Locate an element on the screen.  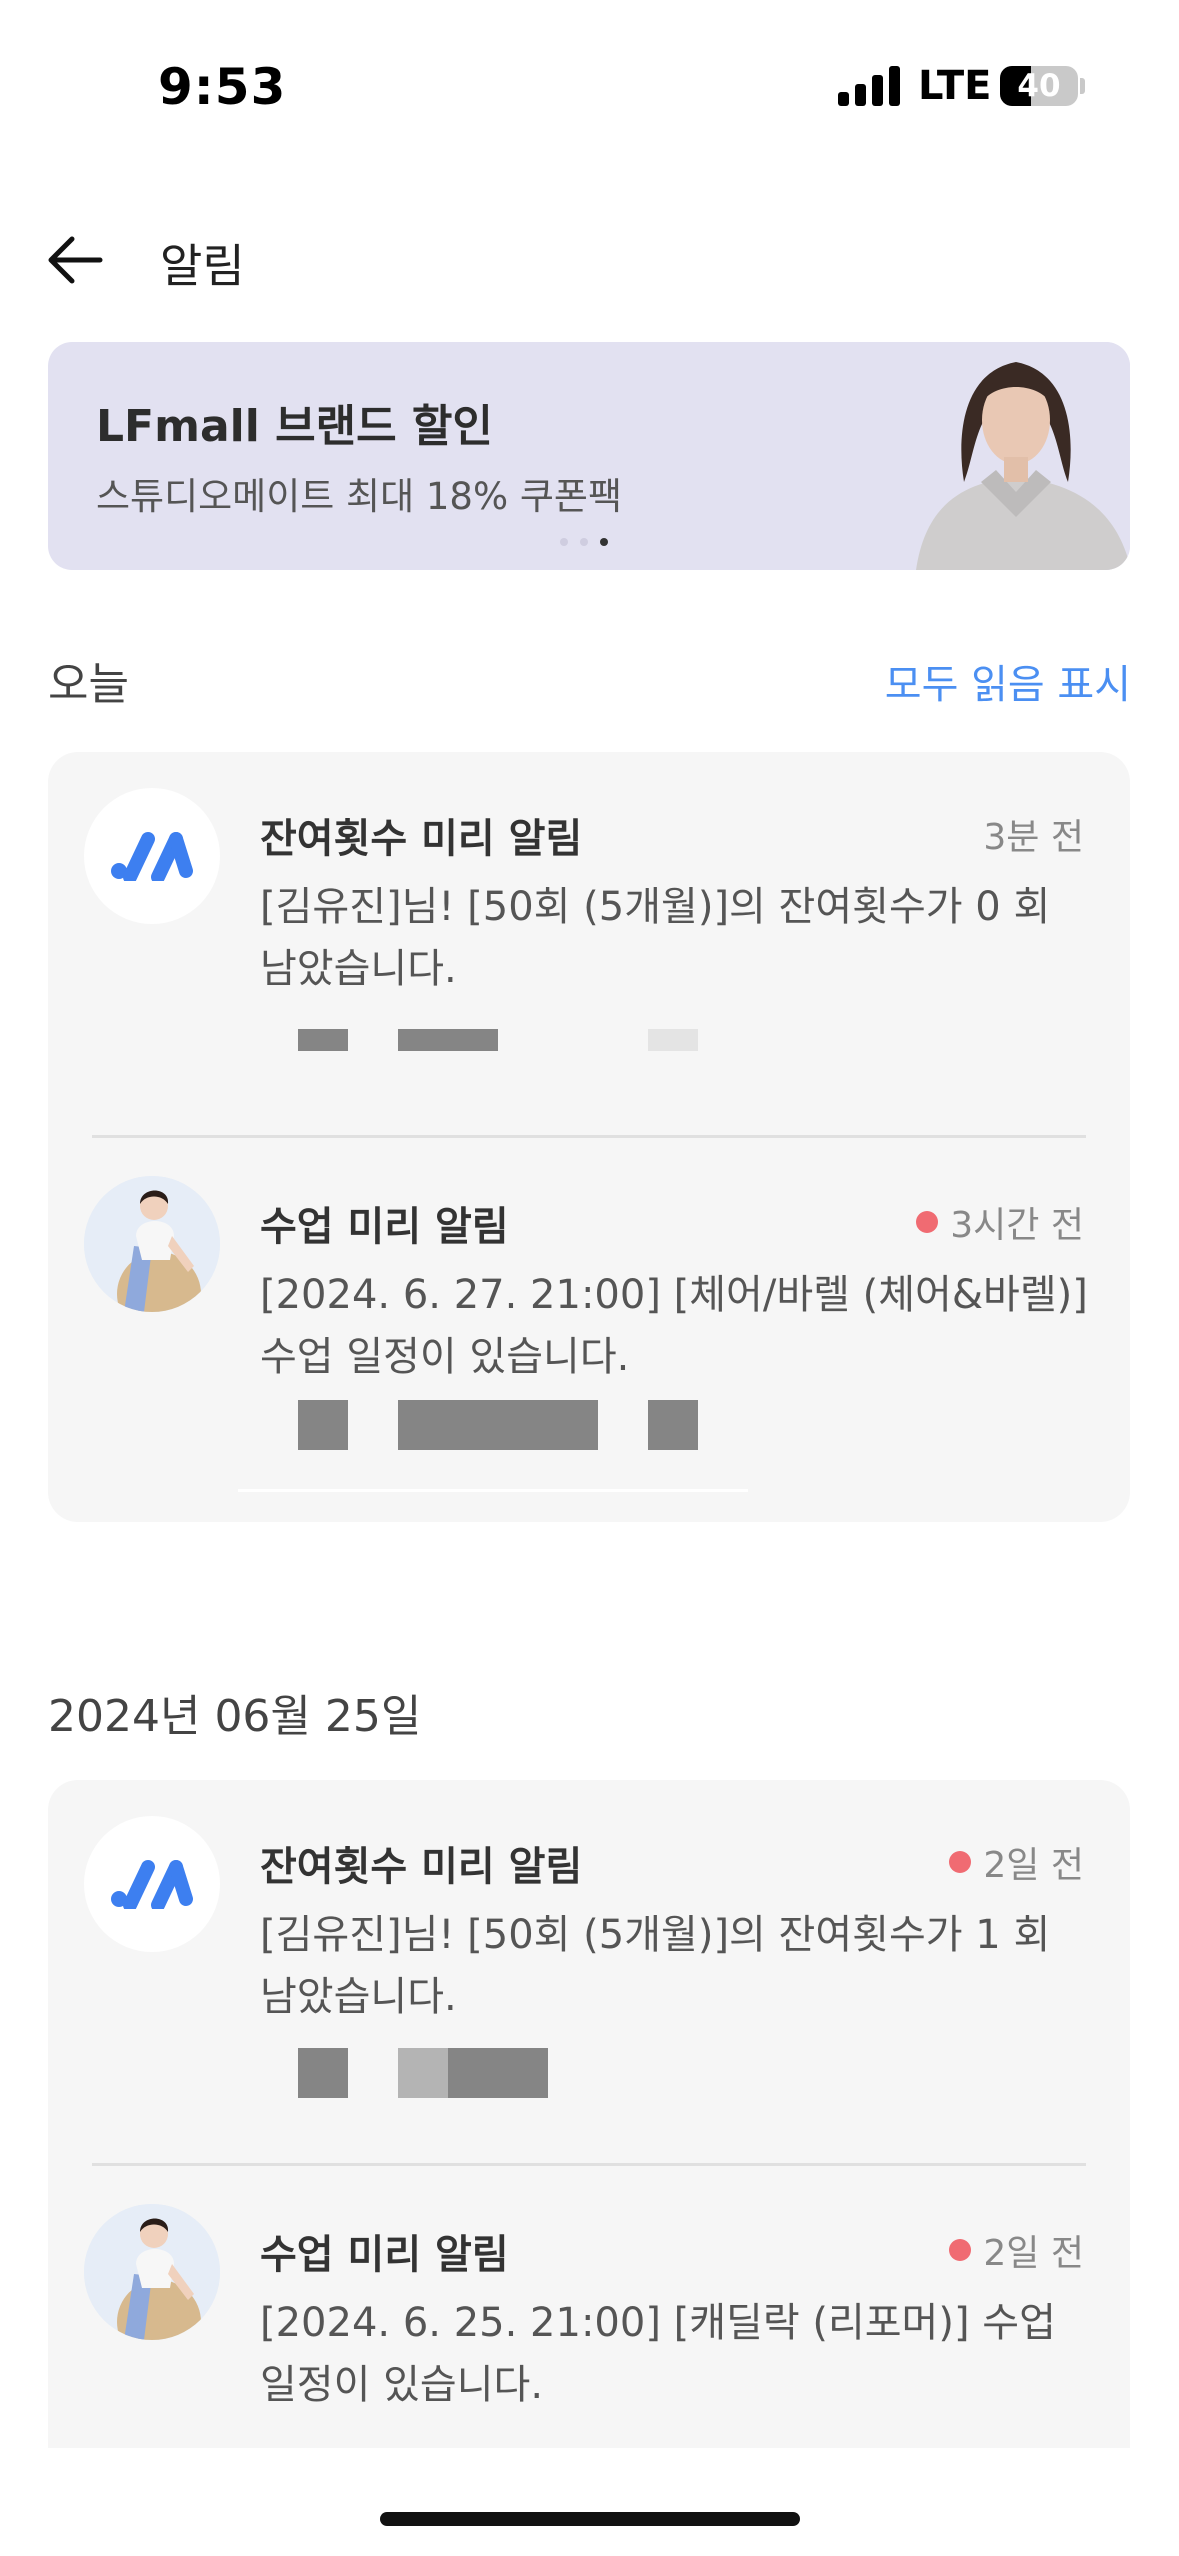
notification-time-text: 3시간 전 is located at coordinates (1017, 1225).